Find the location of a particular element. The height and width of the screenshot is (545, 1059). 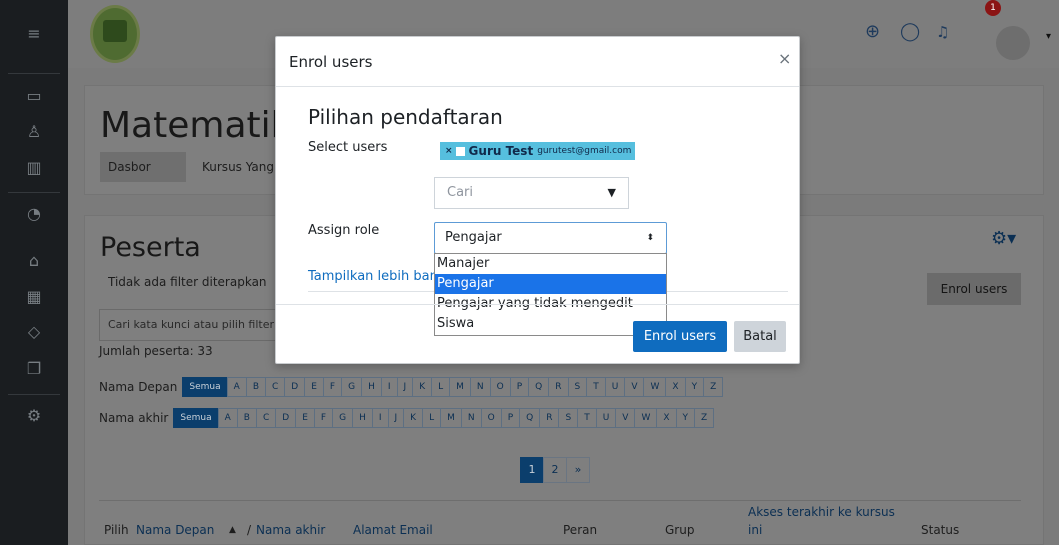

first-name-letter-t: T is located at coordinates (596, 387).